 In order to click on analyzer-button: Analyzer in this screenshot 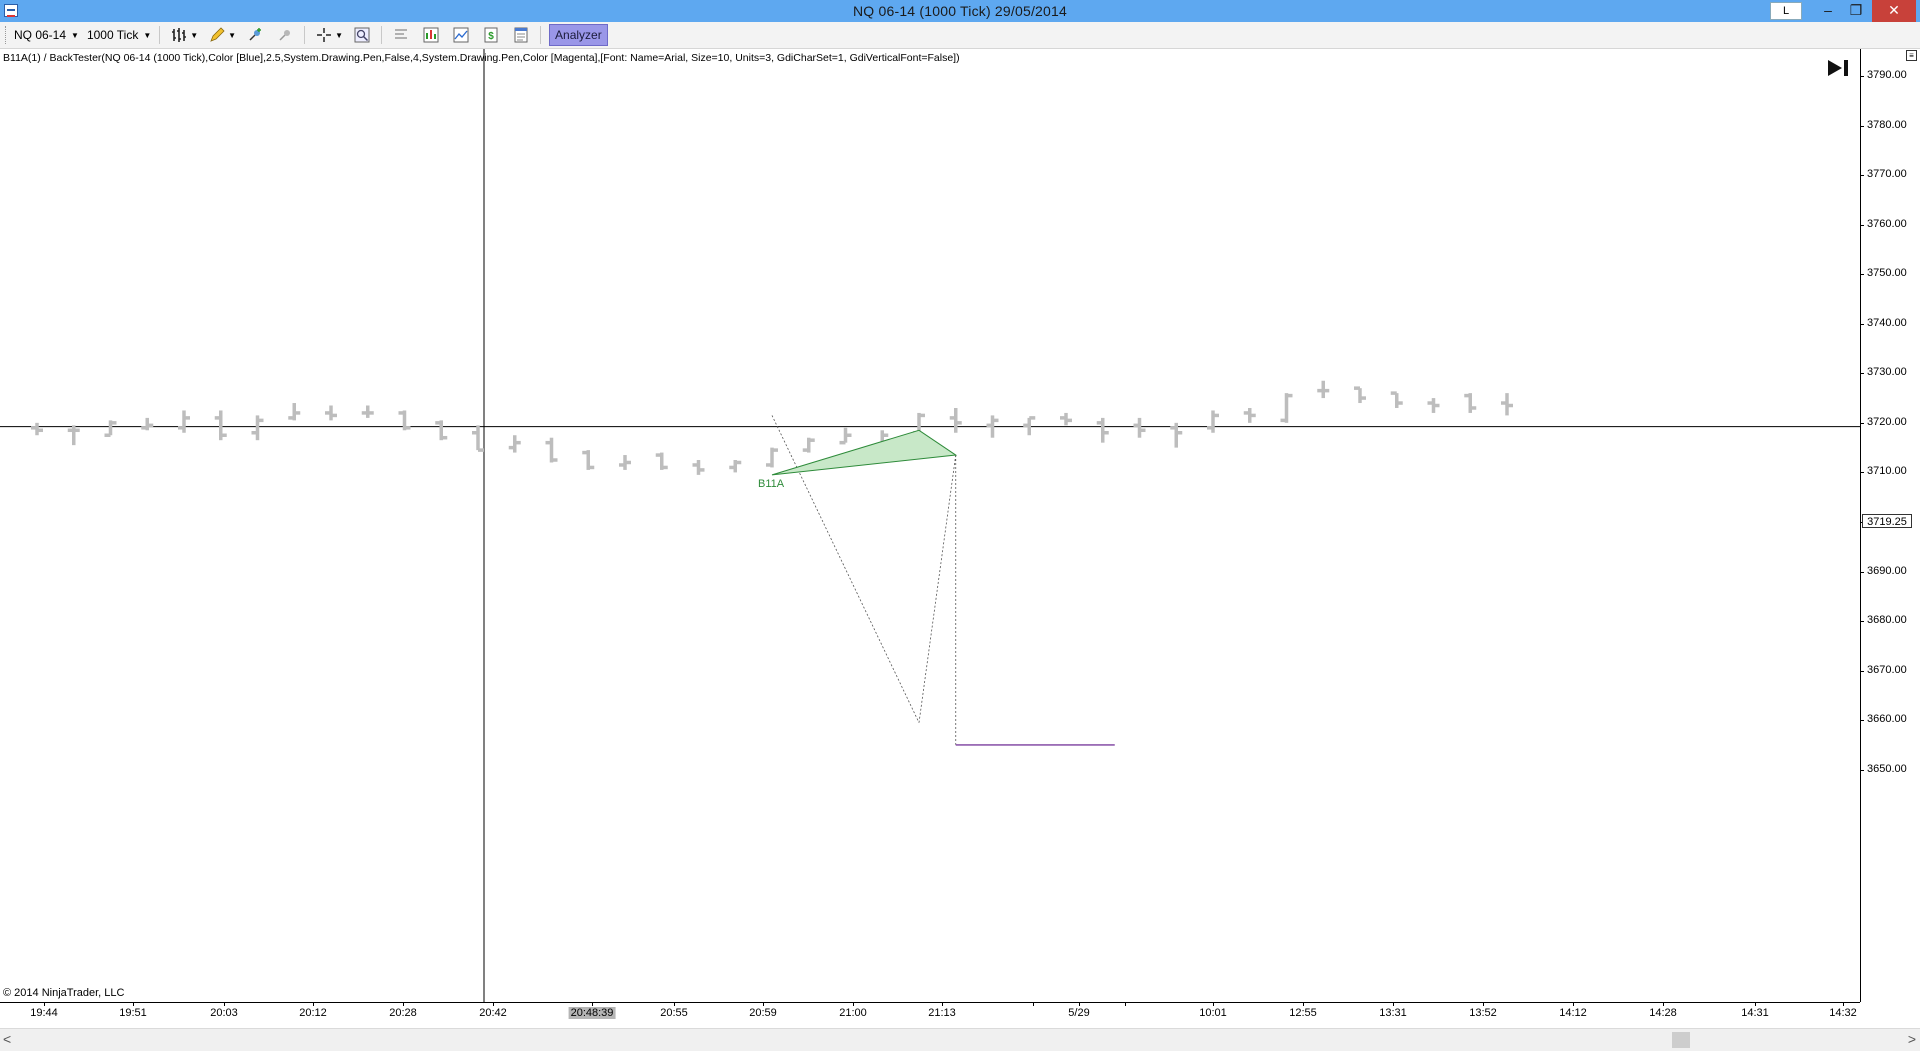, I will do `click(578, 35)`.